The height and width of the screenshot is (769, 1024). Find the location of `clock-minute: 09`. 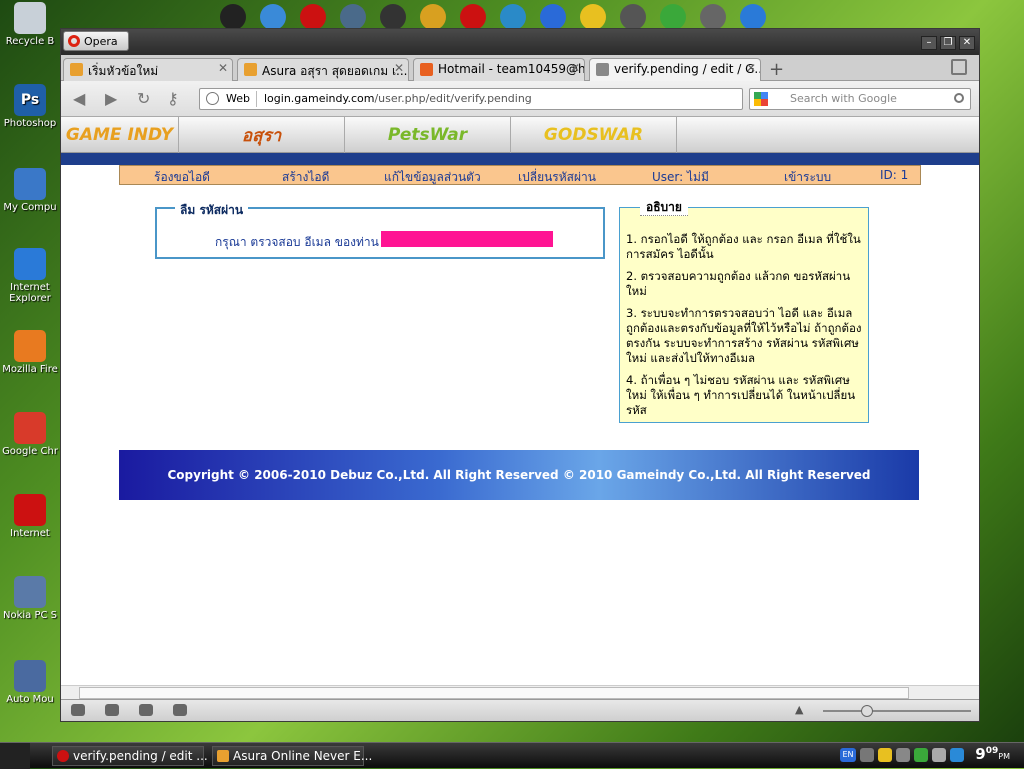

clock-minute: 09 is located at coordinates (992, 751).